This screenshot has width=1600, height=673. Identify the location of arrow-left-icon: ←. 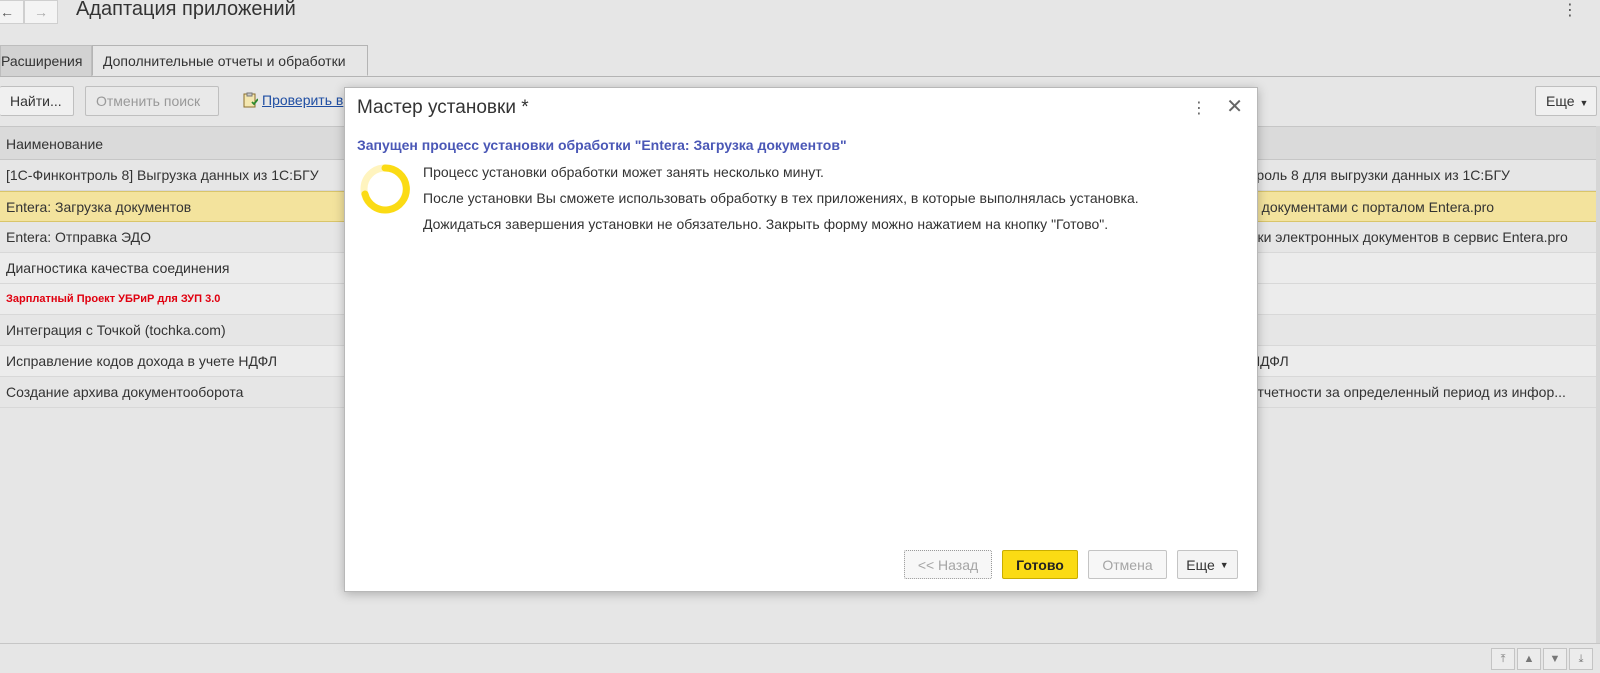
(7, 12).